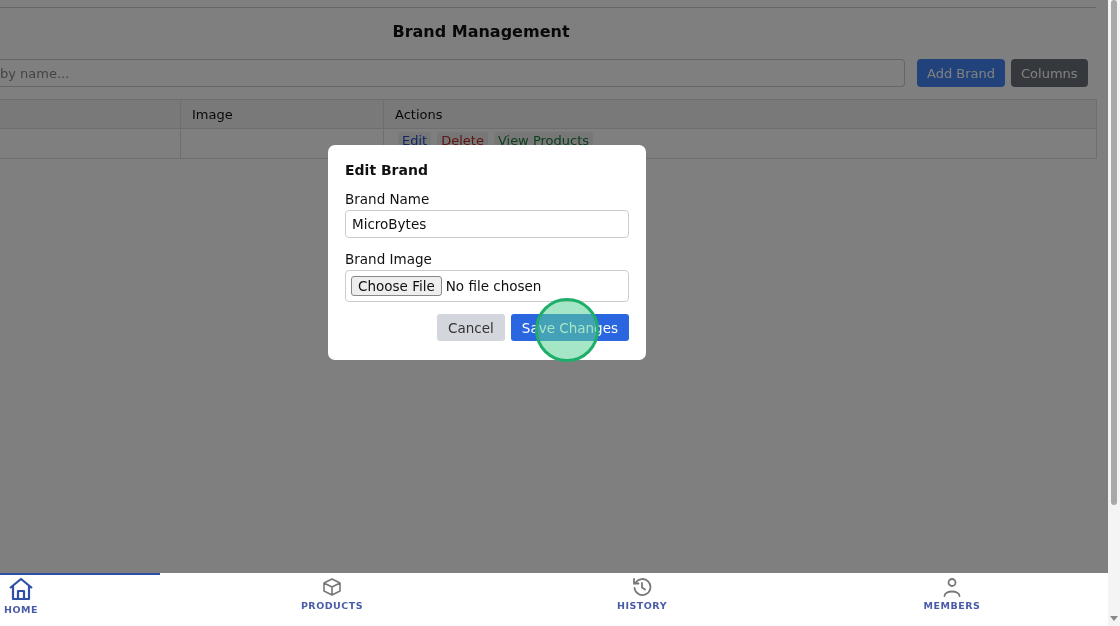 The height and width of the screenshot is (626, 1120). Describe the element at coordinates (388, 199) in the screenshot. I see `field-label: Brand Name` at that location.